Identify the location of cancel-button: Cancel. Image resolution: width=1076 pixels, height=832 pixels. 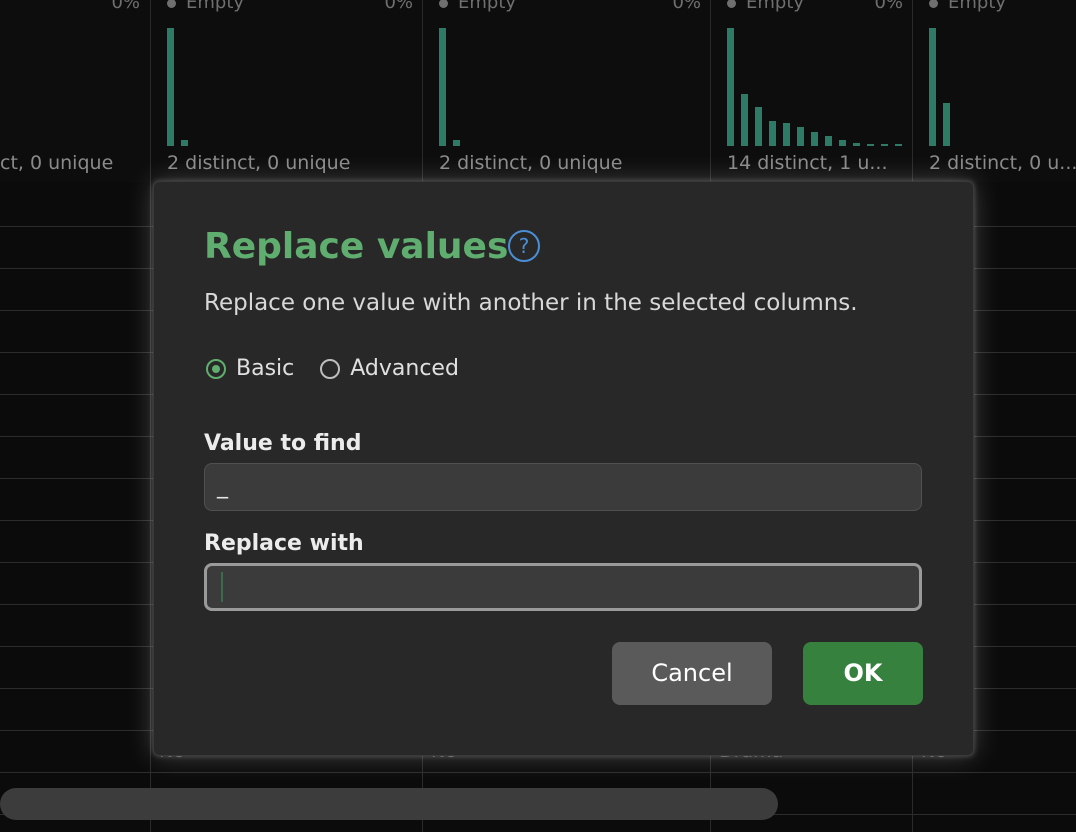
(692, 673).